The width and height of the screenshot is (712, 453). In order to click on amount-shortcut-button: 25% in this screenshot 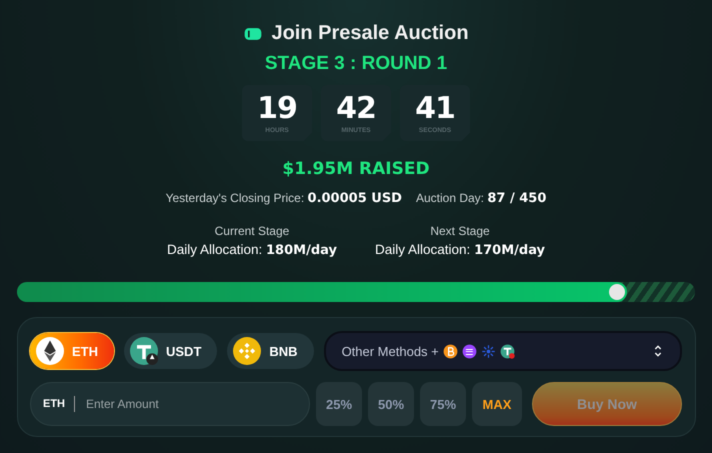, I will do `click(339, 404)`.